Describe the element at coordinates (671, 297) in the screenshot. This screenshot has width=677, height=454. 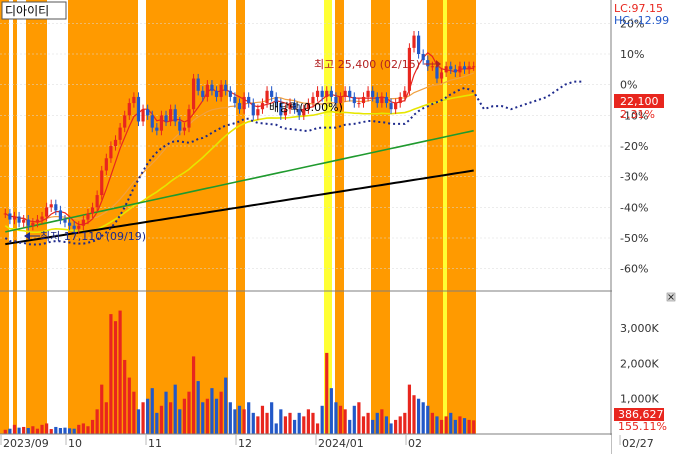
I see `close-icon` at that location.